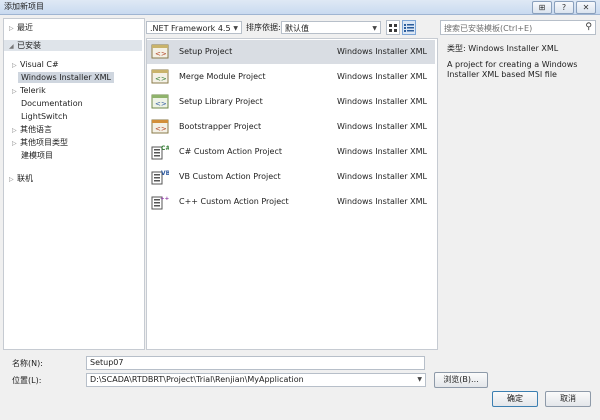 The width and height of the screenshot is (600, 420). I want to click on nav-item-recent: ▷ 最近, so click(21, 27).